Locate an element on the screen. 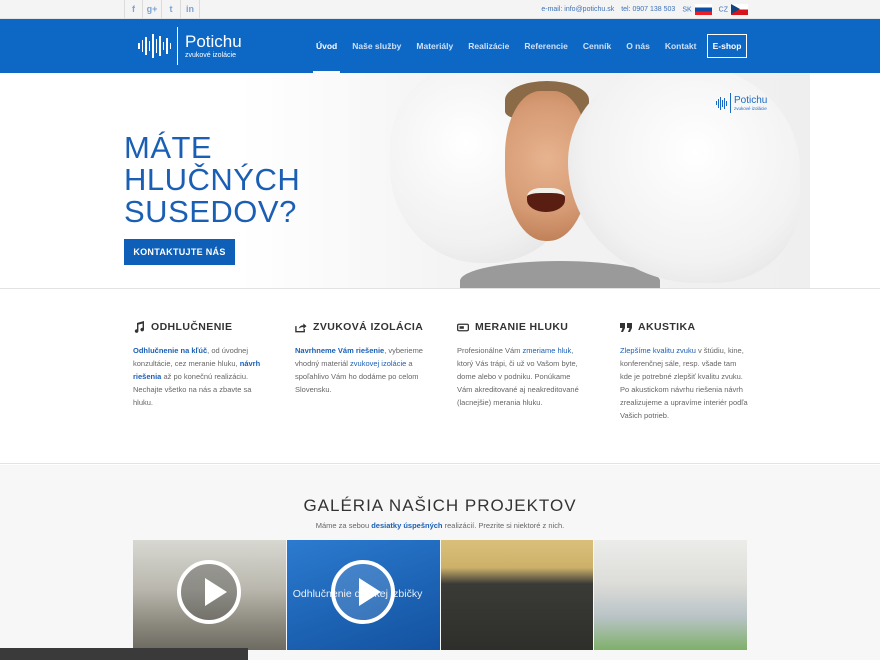 This screenshot has width=880, height=660. share-icon is located at coordinates (301, 327).